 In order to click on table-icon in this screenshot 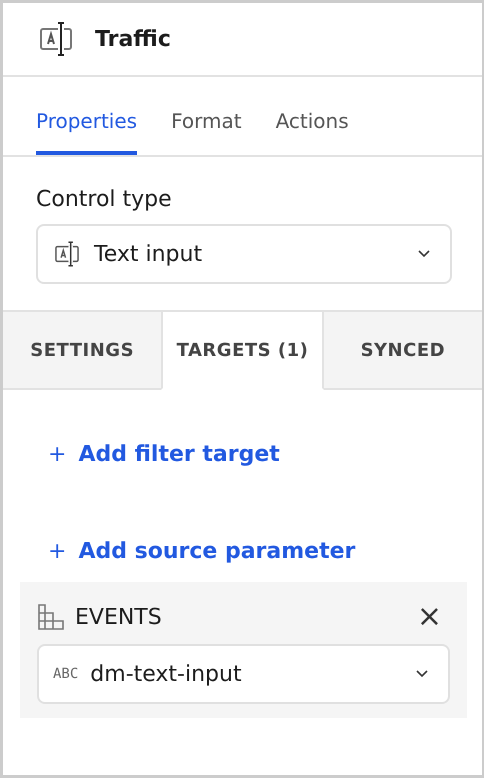, I will do `click(51, 617)`.